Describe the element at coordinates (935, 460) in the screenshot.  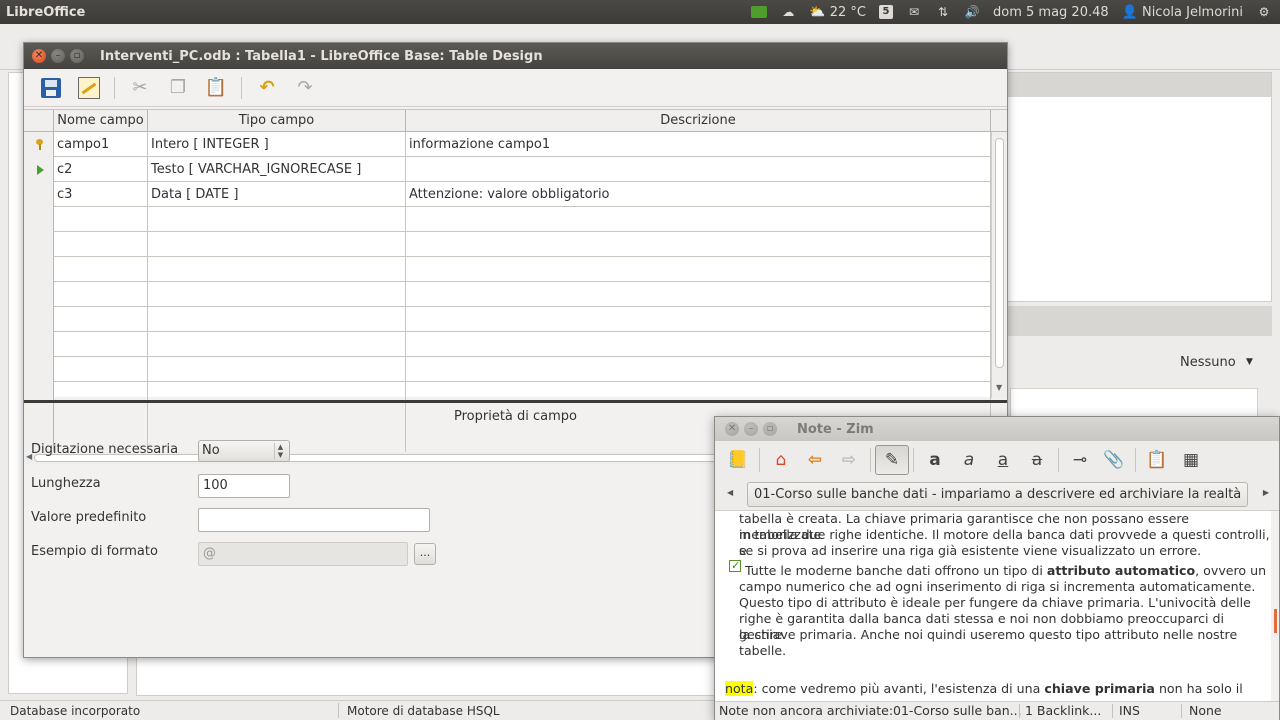
I see `bold-button: a` at that location.